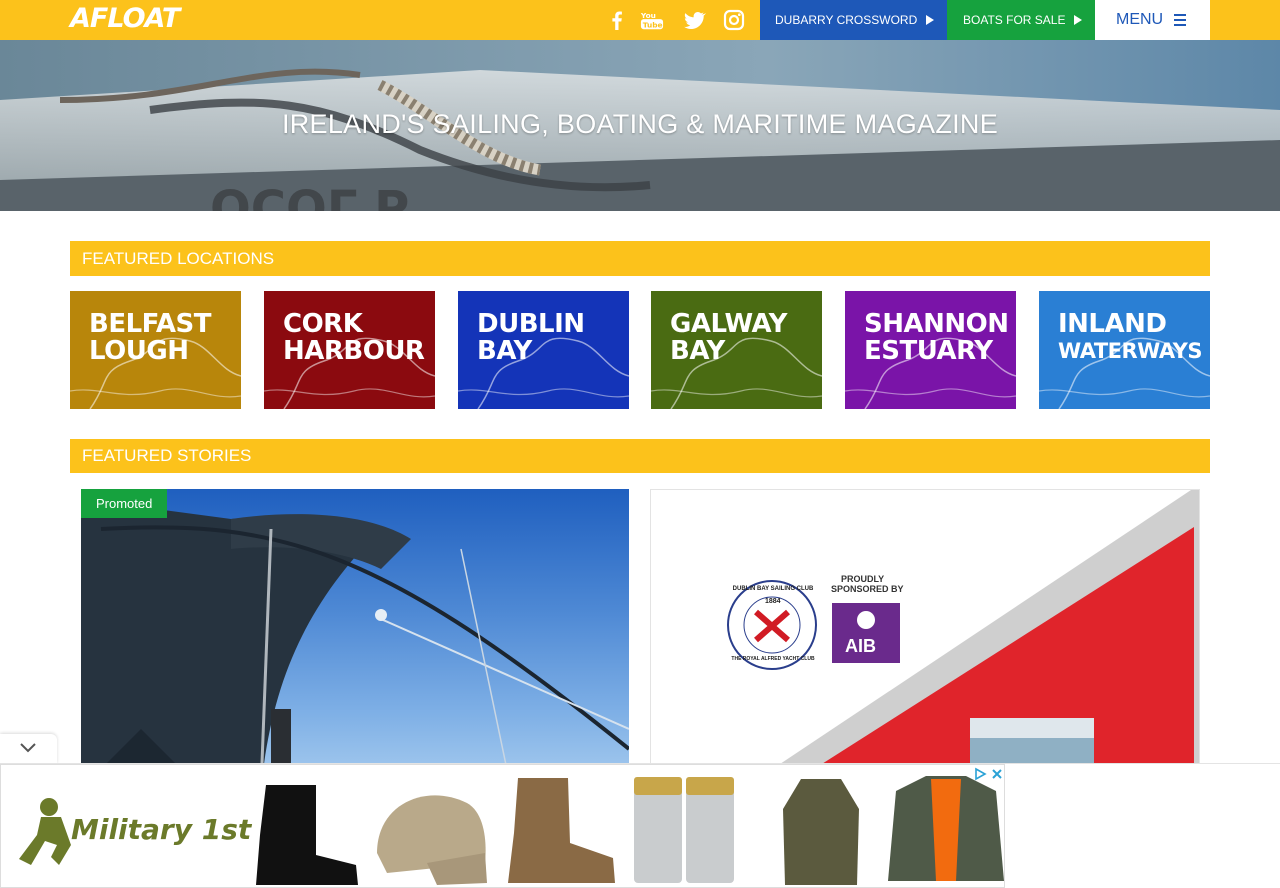  I want to click on bottom-ad-banner: Military 1st, so click(640, 825).